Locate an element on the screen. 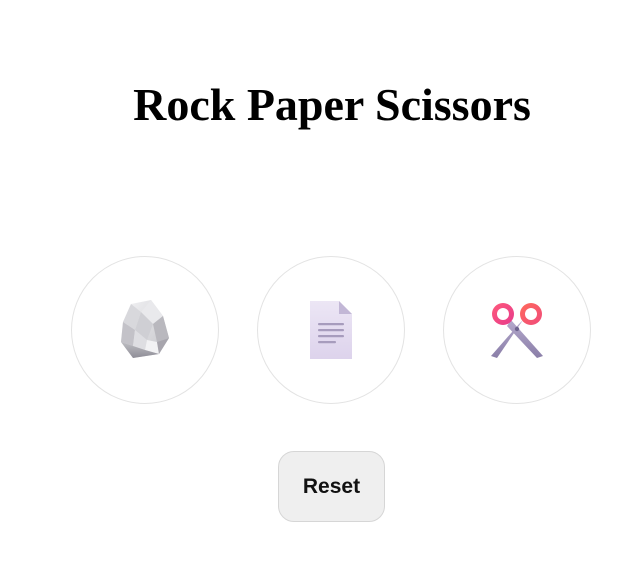 The image size is (627, 569). scissors-choice-button is located at coordinates (517, 330).